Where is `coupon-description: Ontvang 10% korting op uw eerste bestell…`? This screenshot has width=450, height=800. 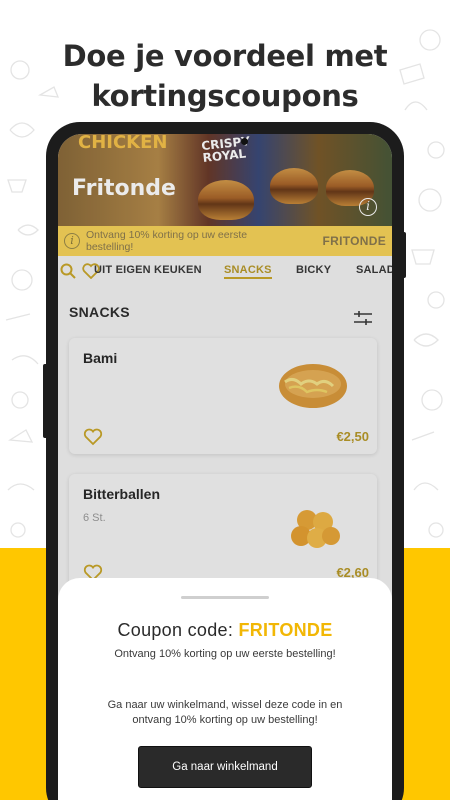
coupon-description: Ontvang 10% korting op uw eerste bestell… is located at coordinates (225, 654).